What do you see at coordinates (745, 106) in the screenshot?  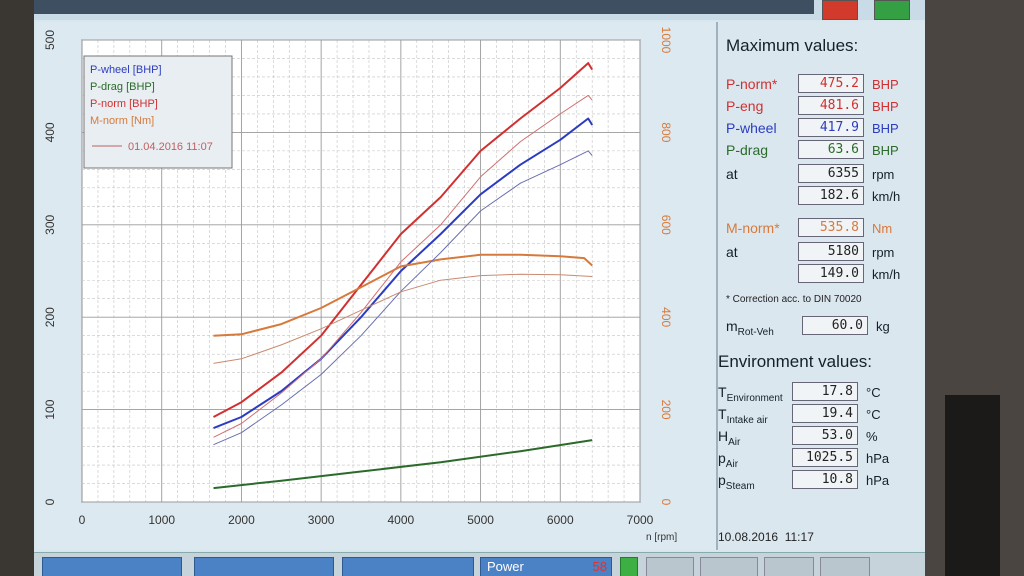 I see `max-value-label: P-eng` at bounding box center [745, 106].